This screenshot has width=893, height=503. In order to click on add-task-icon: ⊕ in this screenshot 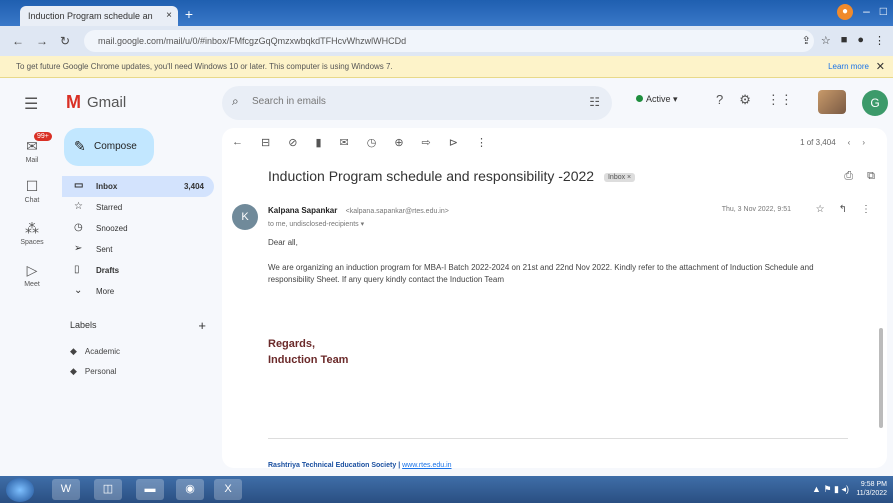, I will do `click(398, 142)`.